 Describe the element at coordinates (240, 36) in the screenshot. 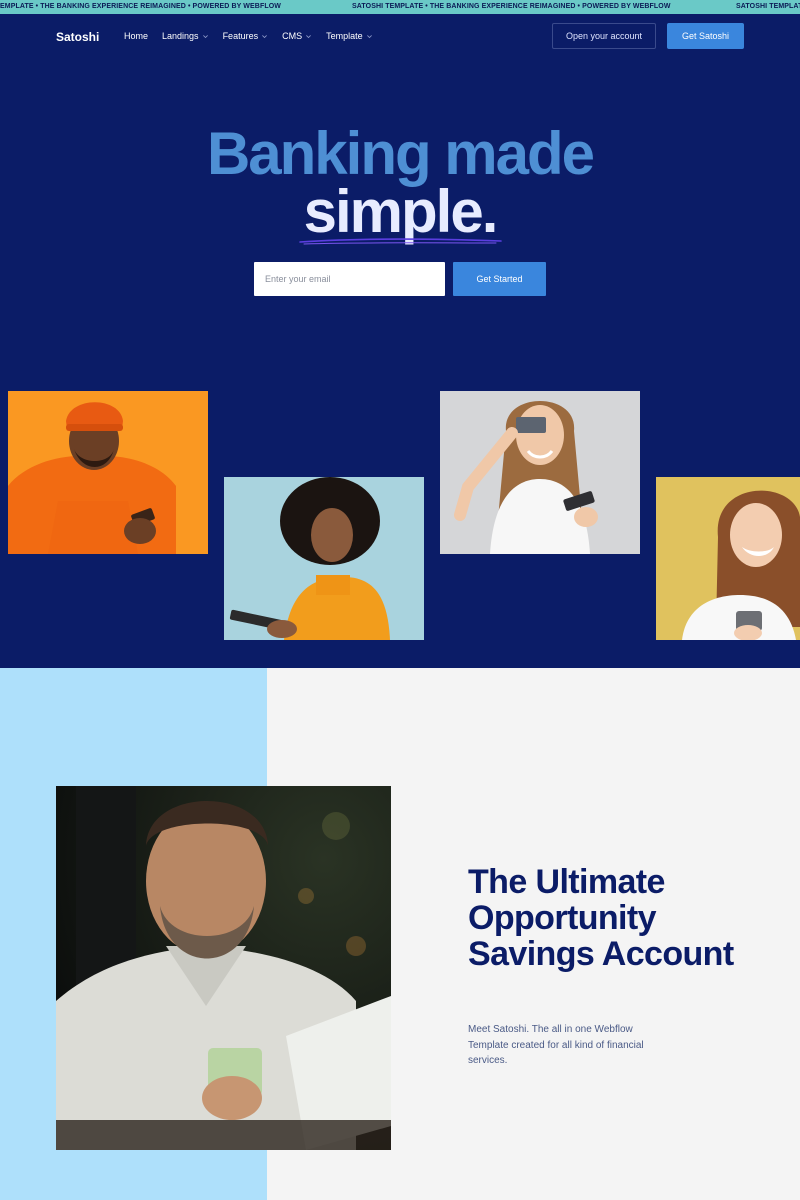

I see `nav-item-label: Features` at that location.